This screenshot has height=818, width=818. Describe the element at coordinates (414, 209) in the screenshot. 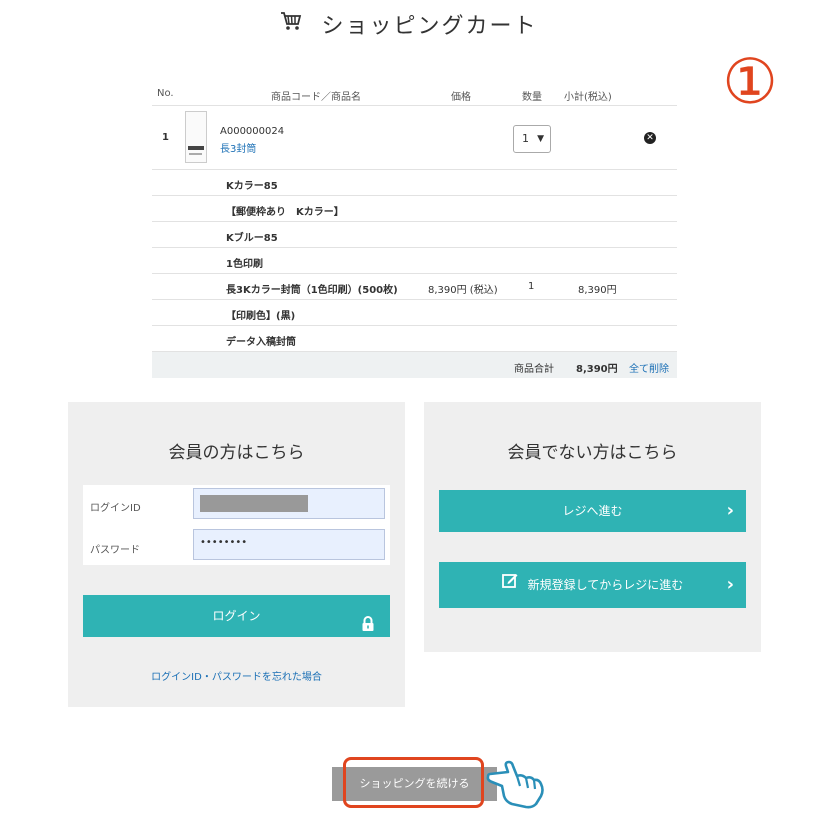

I see `option-row: 【郵便枠あり Kカラー】` at that location.